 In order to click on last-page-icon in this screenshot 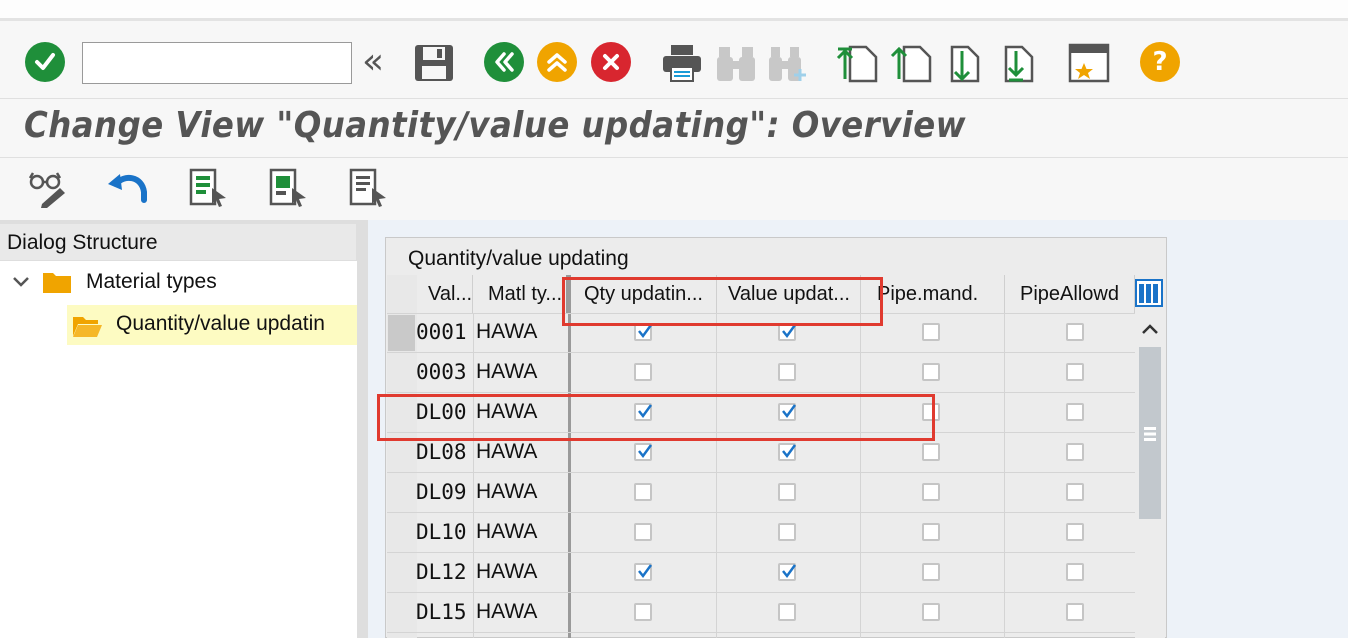, I will do `click(1019, 65)`.